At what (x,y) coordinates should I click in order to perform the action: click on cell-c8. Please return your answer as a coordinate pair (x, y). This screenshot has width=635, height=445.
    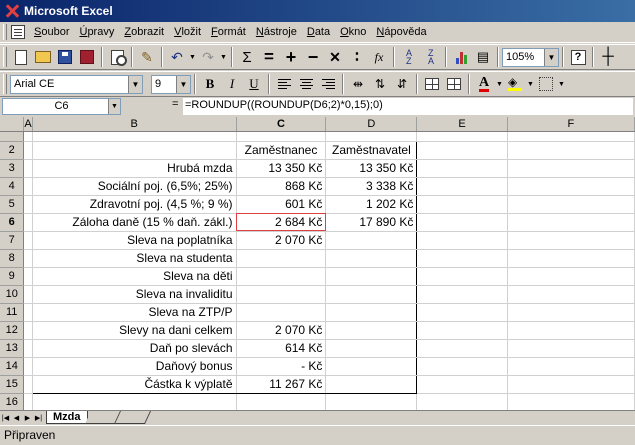
    Looking at the image, I should click on (281, 258).